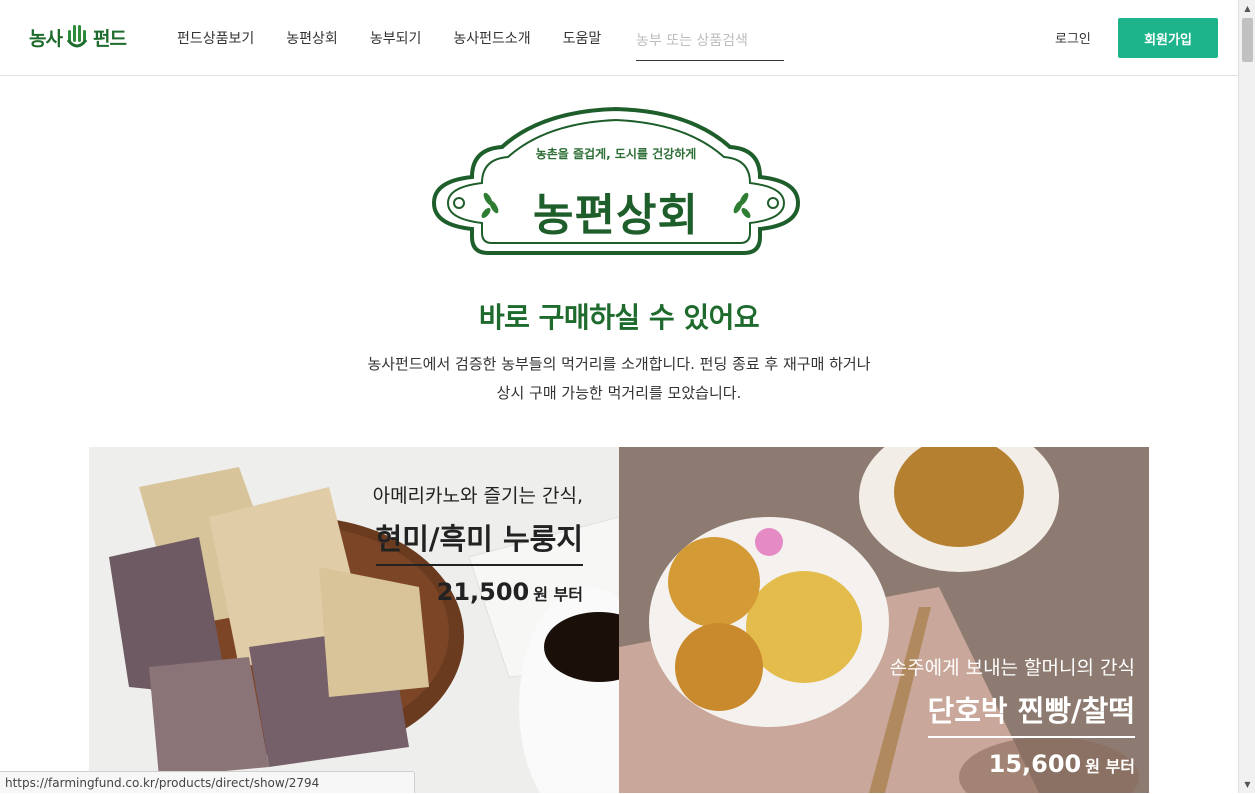 The height and width of the screenshot is (794, 1255). I want to click on logo-text-right: 펀드, so click(109, 38).